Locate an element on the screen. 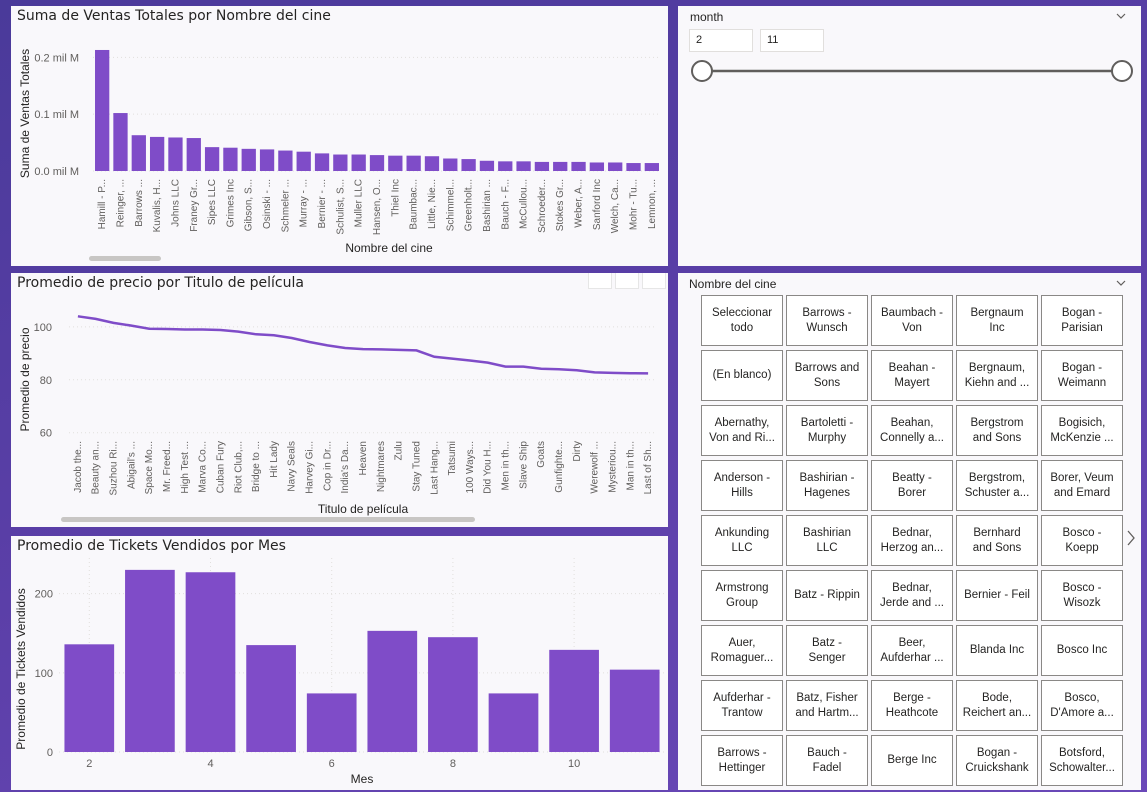  cinema-tile: Berge Inc is located at coordinates (912, 760).